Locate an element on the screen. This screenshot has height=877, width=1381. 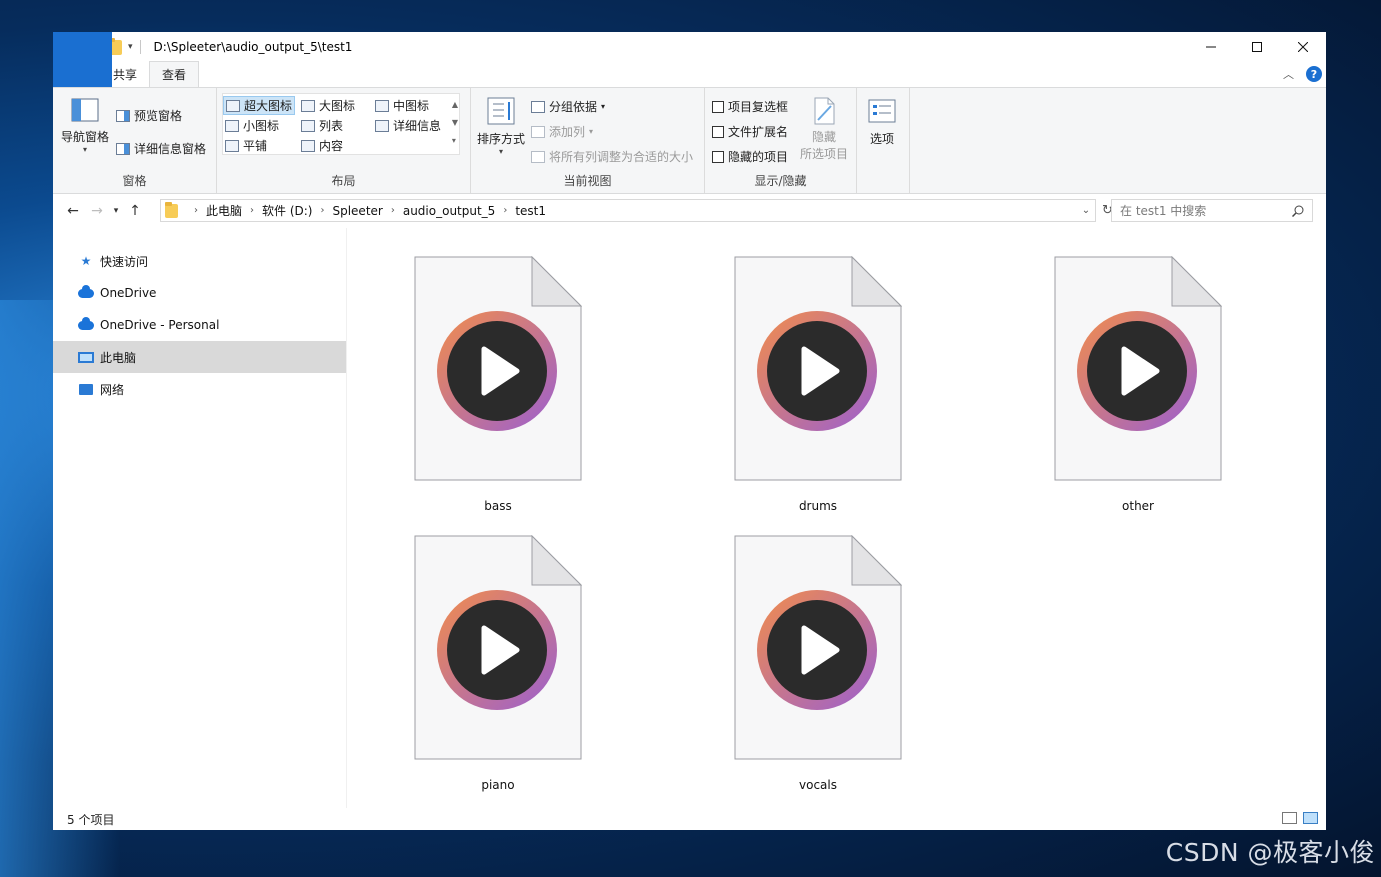
breadcrumb-spleeter: Spleeter is located at coordinates (357, 211).